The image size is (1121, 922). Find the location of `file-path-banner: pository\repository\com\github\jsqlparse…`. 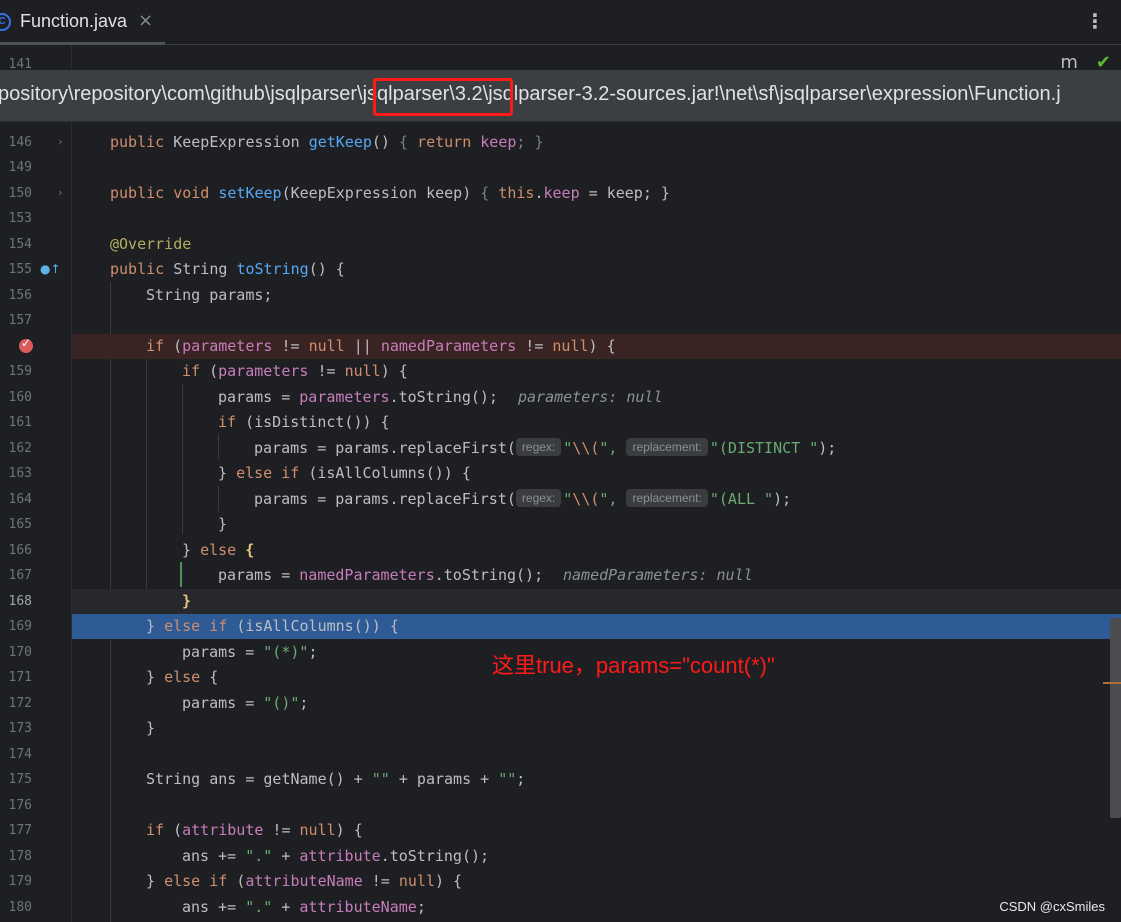

file-path-banner: pository\repository\com\github\jsqlparse… is located at coordinates (560, 96).